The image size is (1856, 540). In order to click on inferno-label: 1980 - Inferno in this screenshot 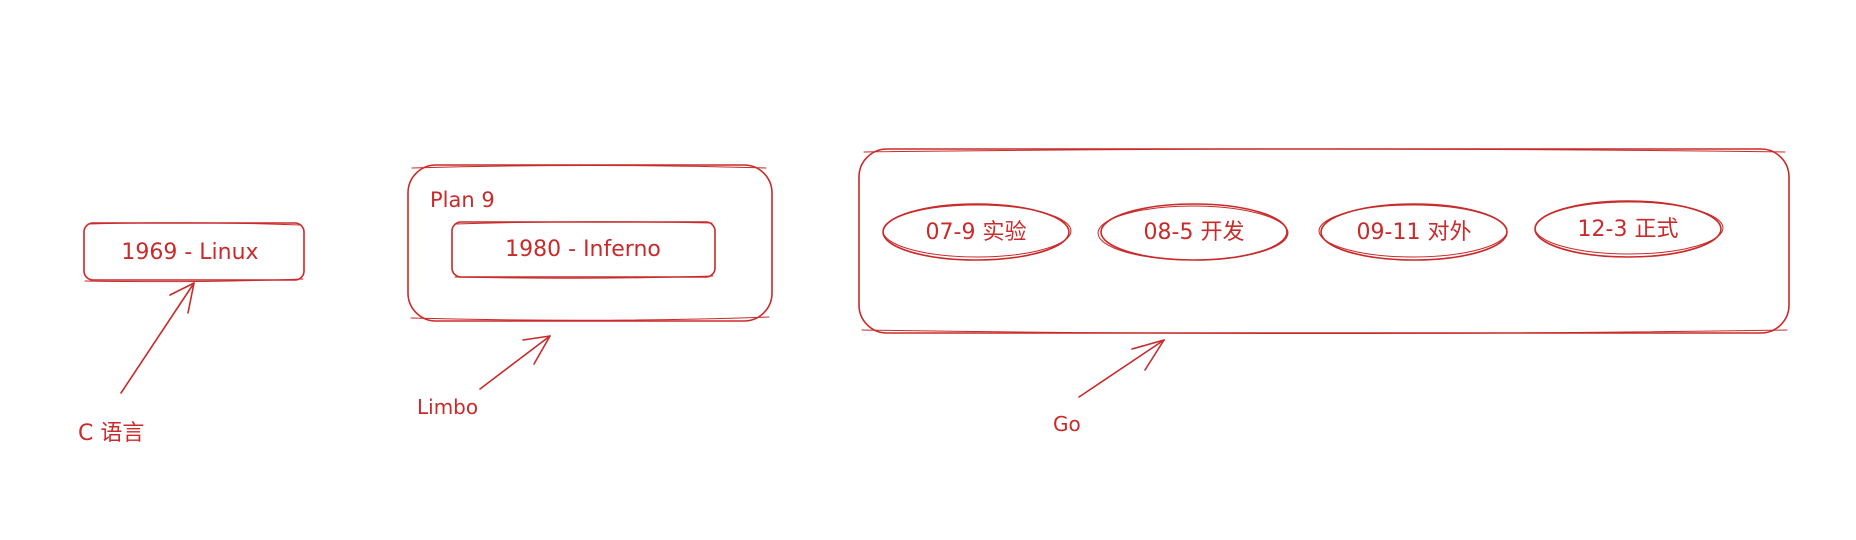, I will do `click(583, 249)`.